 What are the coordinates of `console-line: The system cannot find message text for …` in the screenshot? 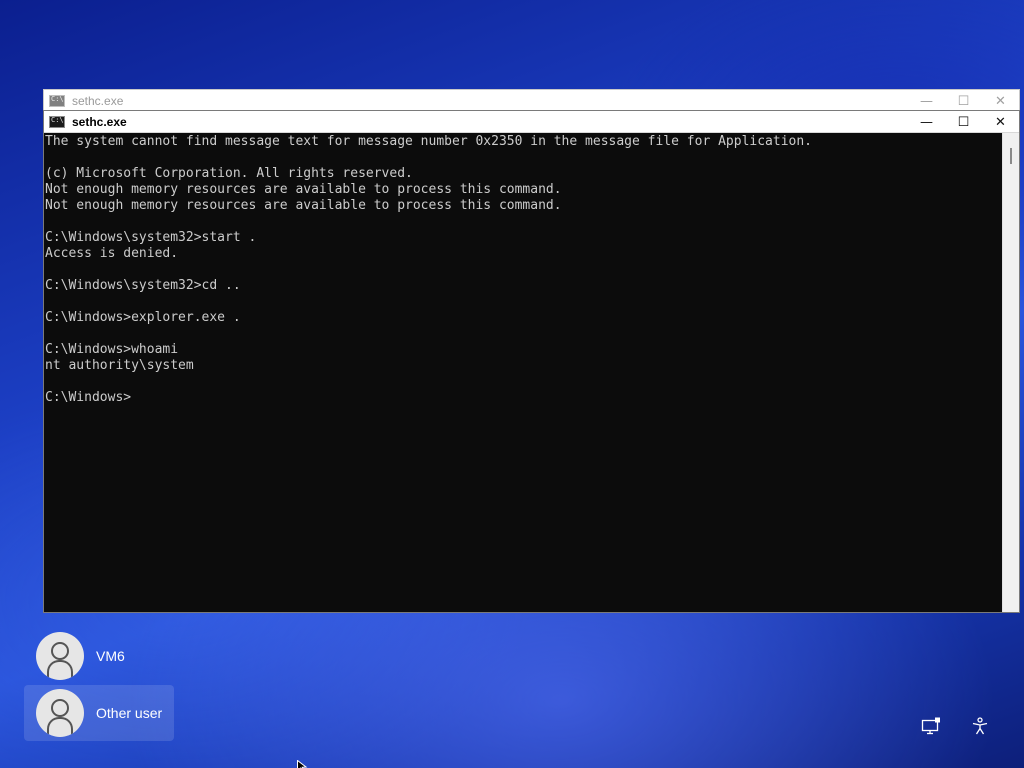 It's located at (429, 141).